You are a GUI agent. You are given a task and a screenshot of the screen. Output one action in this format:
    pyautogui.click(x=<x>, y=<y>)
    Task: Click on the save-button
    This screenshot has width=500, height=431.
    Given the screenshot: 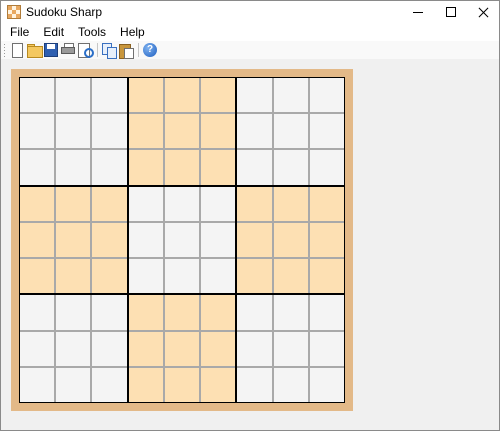 What is the action you would take?
    pyautogui.click(x=51, y=50)
    